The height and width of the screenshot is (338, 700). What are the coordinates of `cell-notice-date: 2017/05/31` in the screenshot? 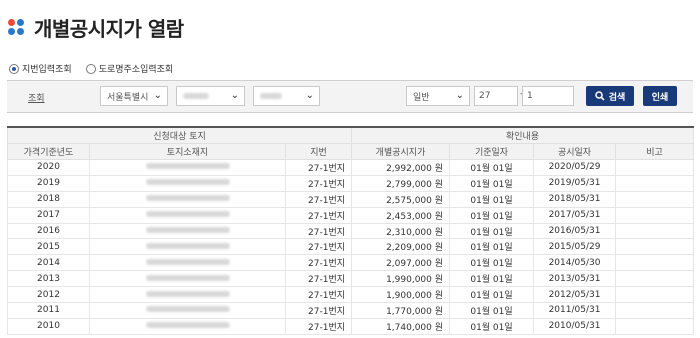 It's located at (575, 215).